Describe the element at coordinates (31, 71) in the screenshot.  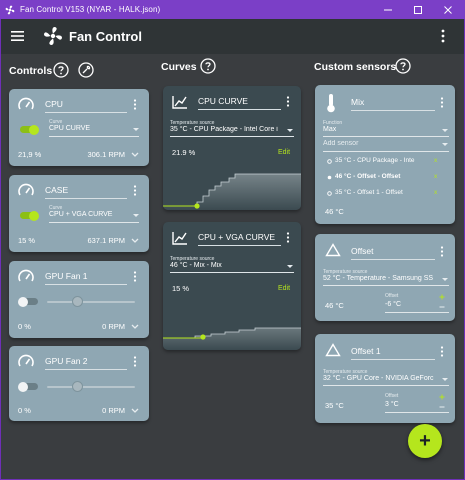
I see `controls-heading: Controls` at that location.